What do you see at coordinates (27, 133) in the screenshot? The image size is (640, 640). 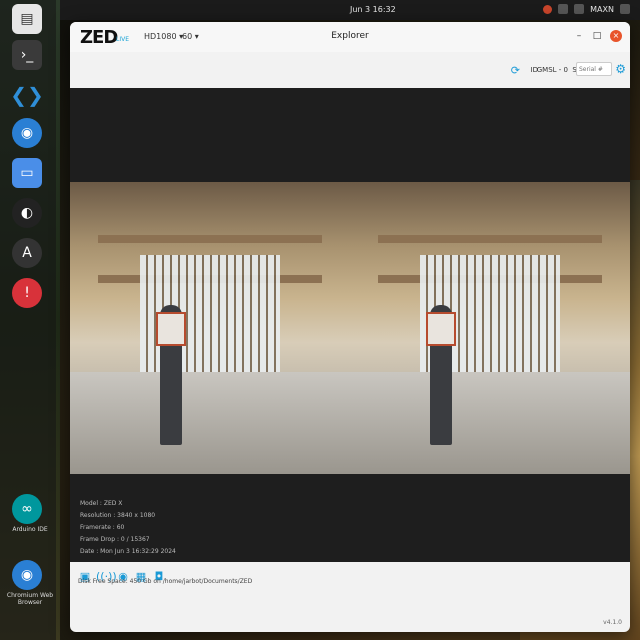 I see `chromium-icon: ◉` at bounding box center [27, 133].